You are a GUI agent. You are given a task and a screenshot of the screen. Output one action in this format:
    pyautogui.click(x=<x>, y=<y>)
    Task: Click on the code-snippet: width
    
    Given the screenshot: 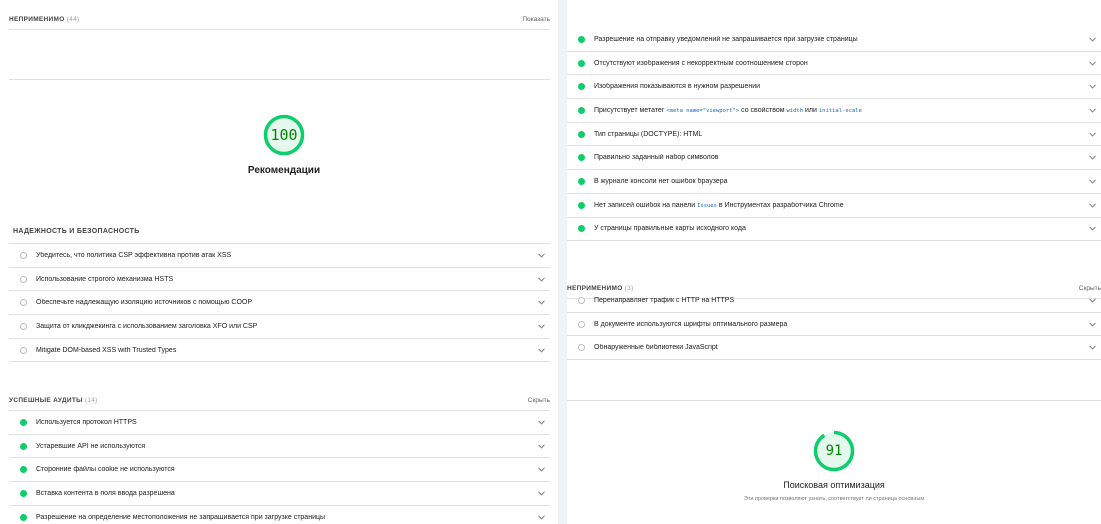 What is the action you would take?
    pyautogui.click(x=795, y=110)
    